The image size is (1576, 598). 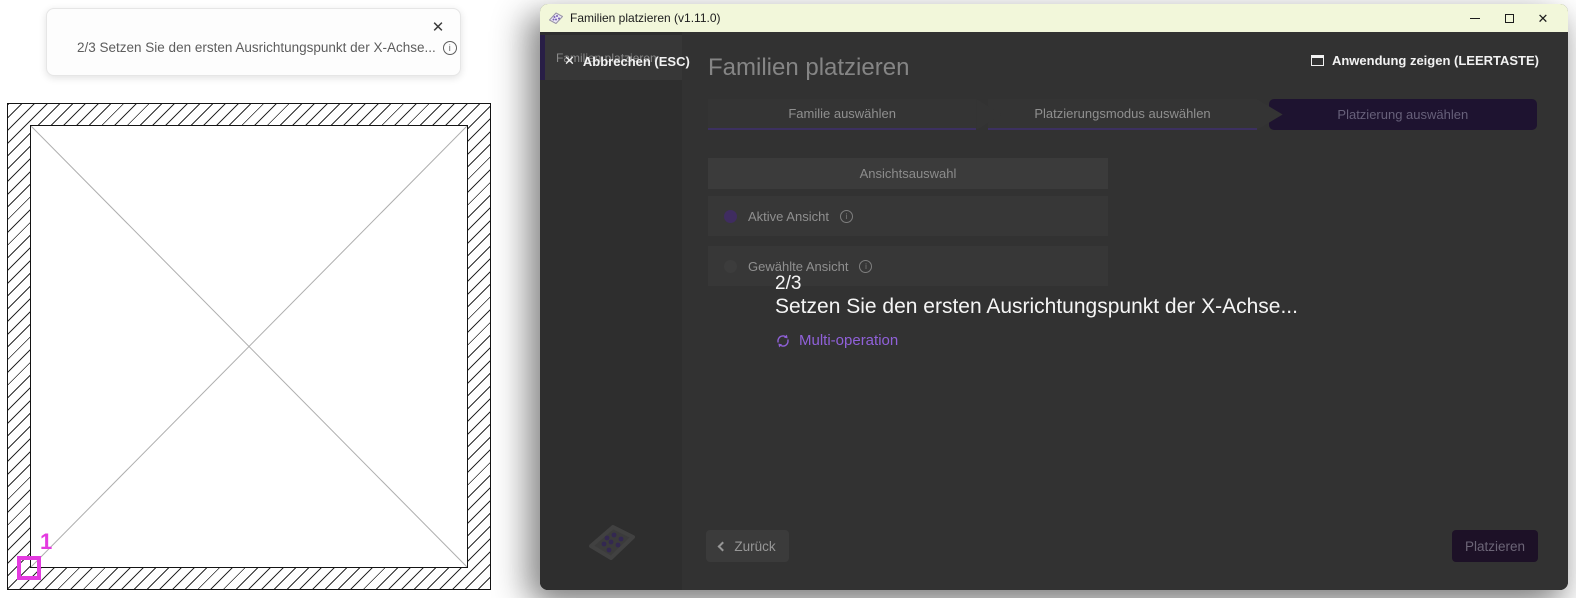 I want to click on minimize-button, so click(x=1475, y=18).